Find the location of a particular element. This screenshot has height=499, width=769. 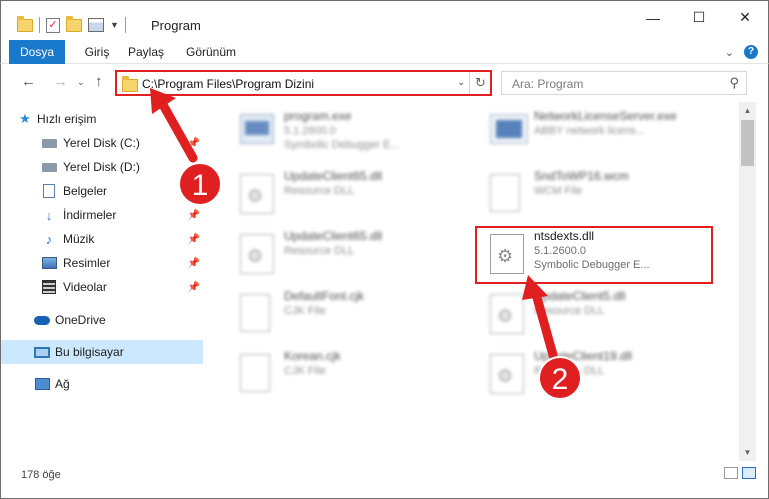

sidebar-item-label: Resimler is located at coordinates (87, 263).